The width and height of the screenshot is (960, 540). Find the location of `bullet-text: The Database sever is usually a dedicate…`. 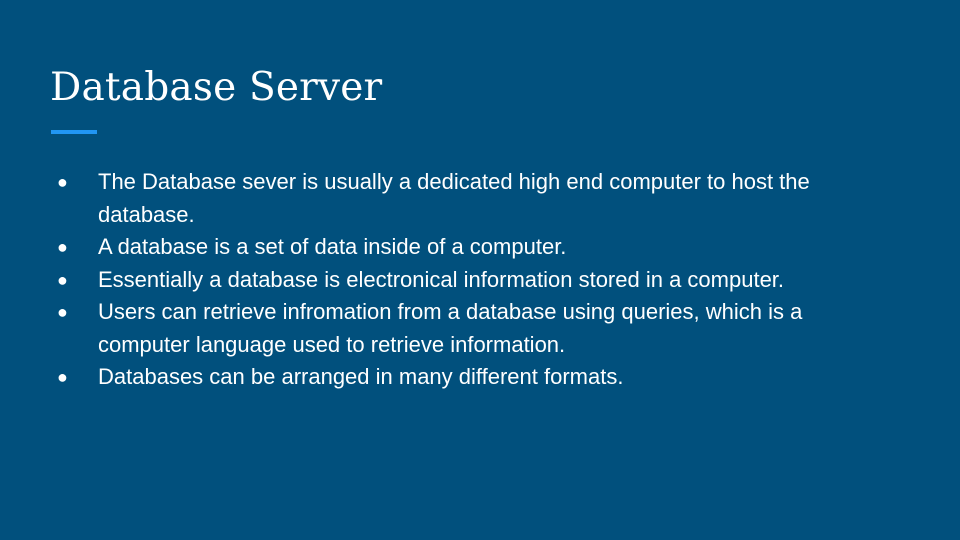

bullet-text: The Database sever is usually a dedicate… is located at coordinates (454, 198).